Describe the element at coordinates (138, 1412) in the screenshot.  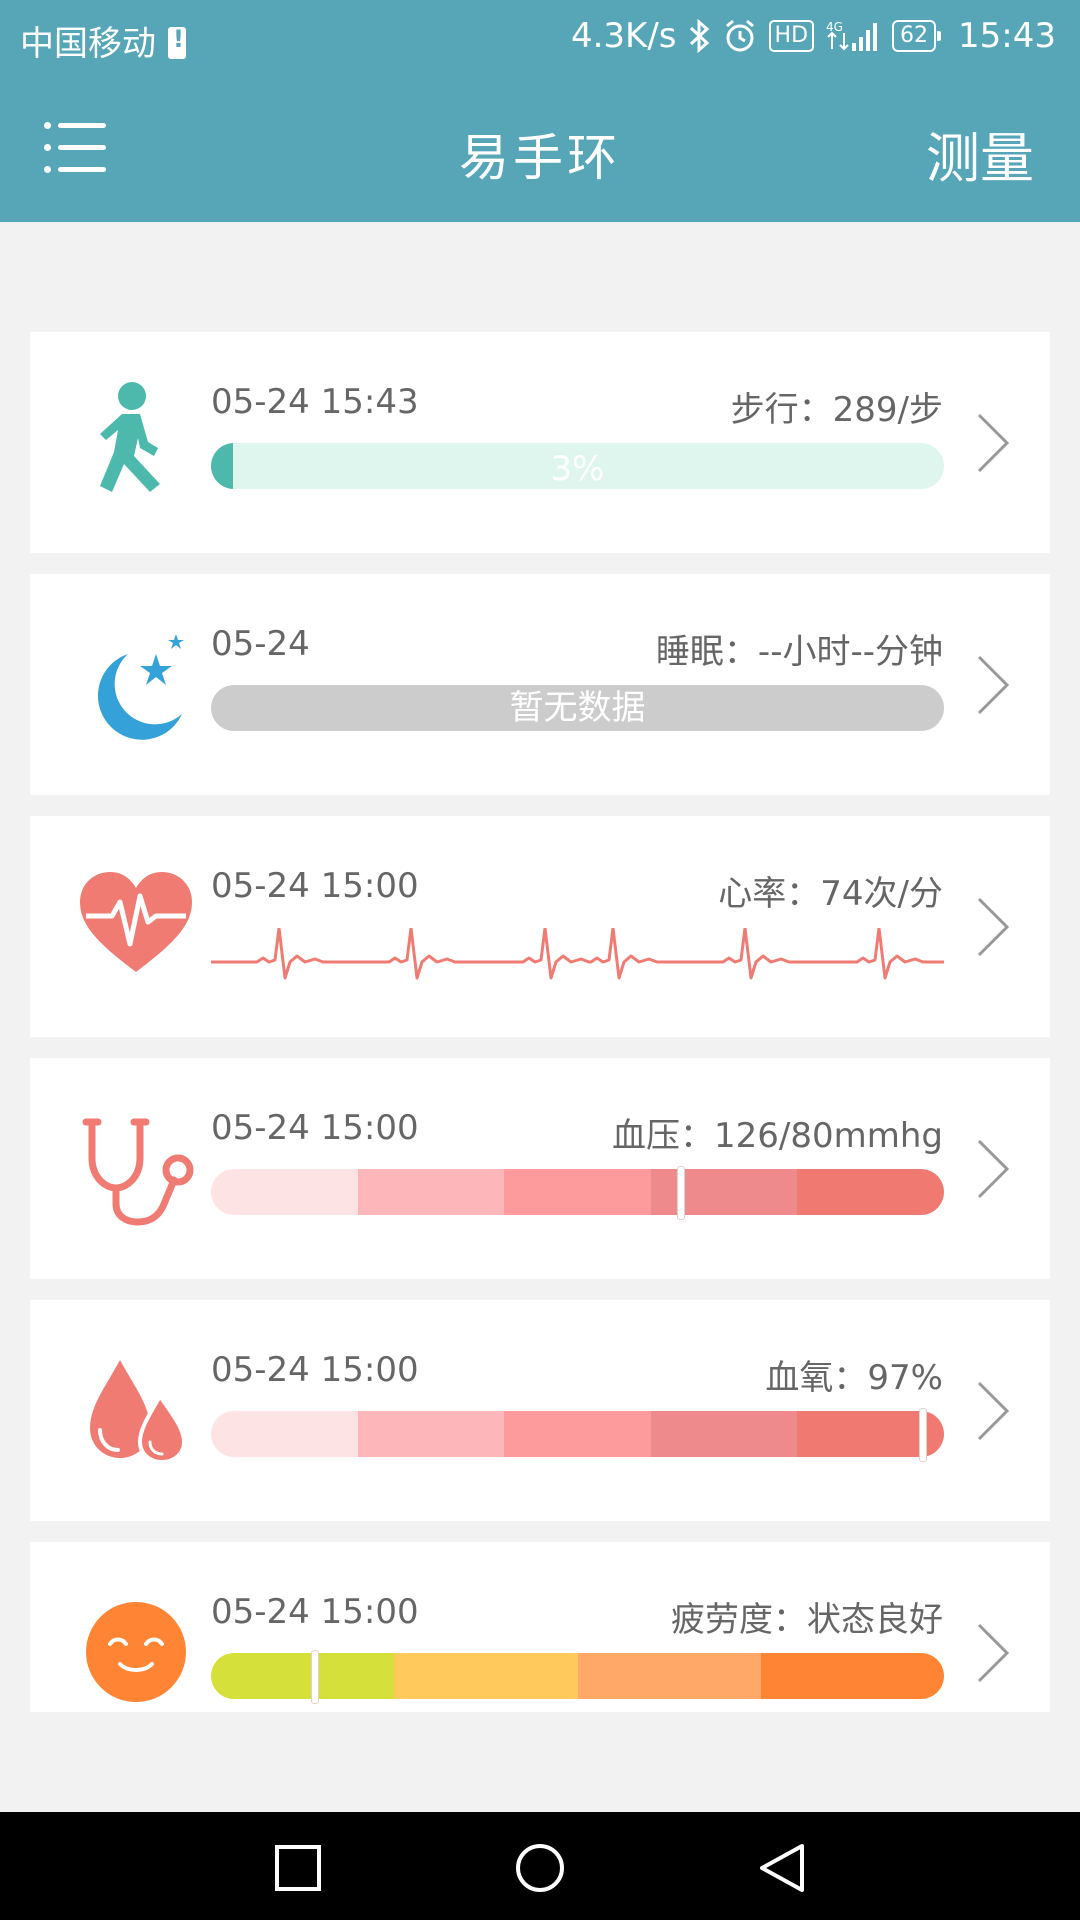
I see `droplets-icon` at that location.